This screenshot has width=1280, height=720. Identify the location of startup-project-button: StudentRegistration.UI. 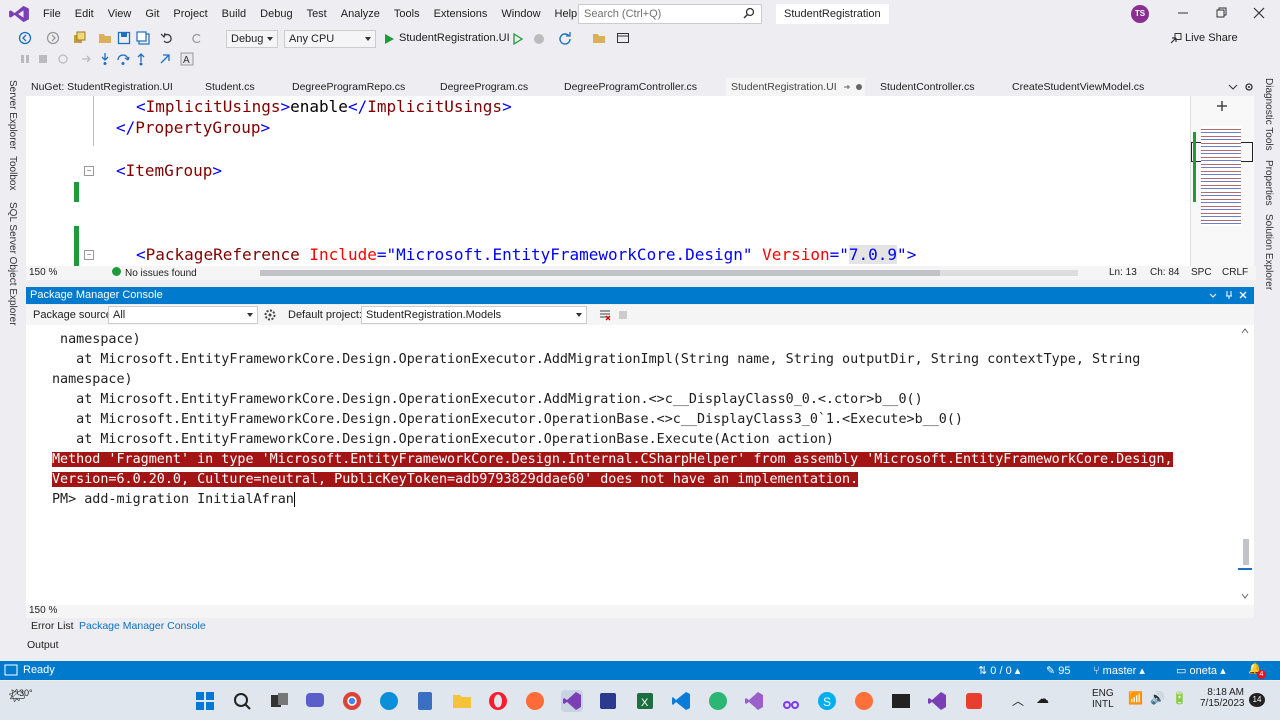
(454, 38).